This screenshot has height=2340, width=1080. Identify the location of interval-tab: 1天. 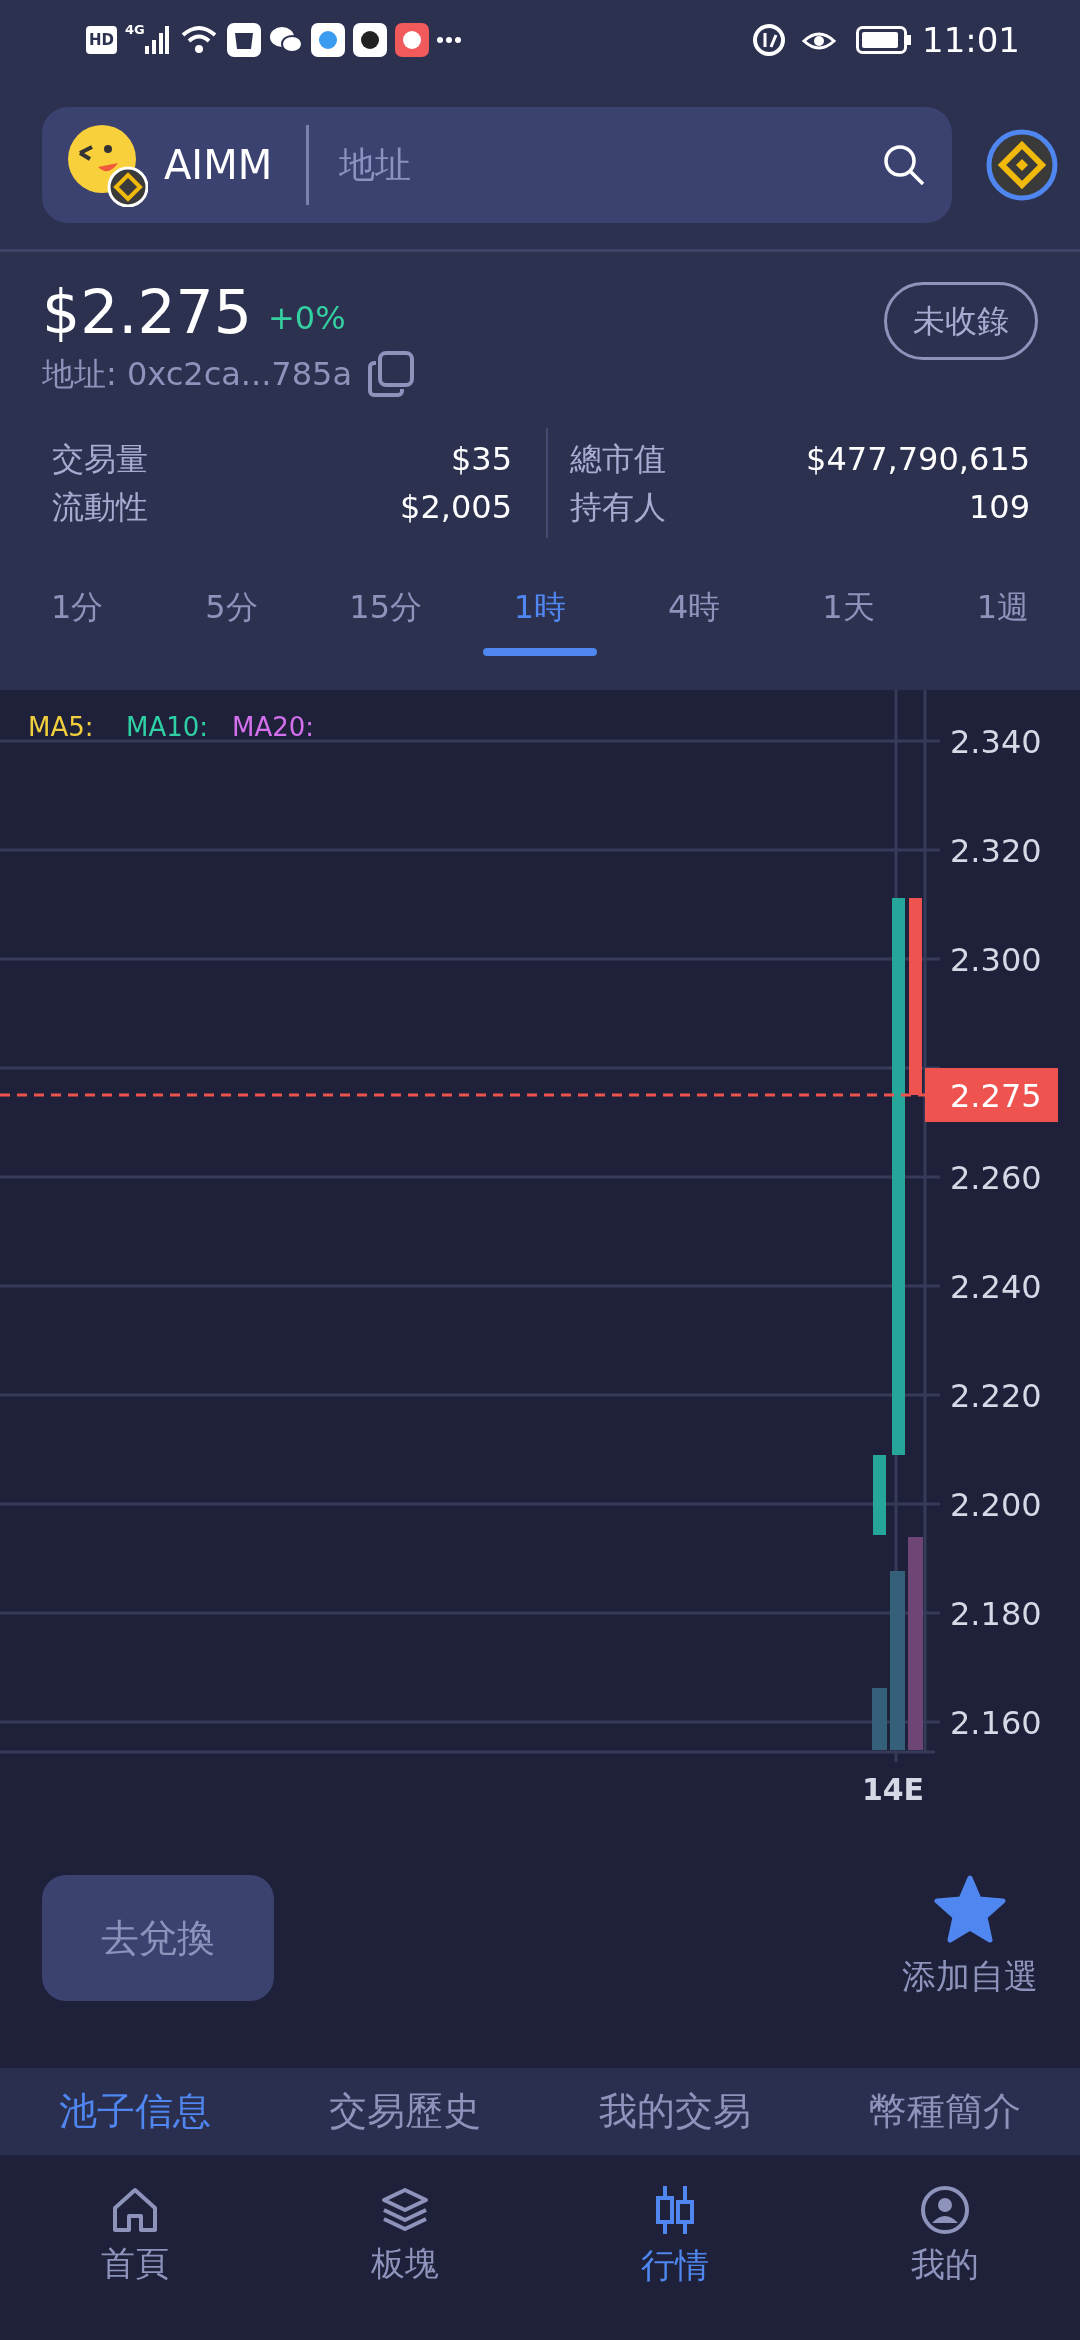
(848, 607).